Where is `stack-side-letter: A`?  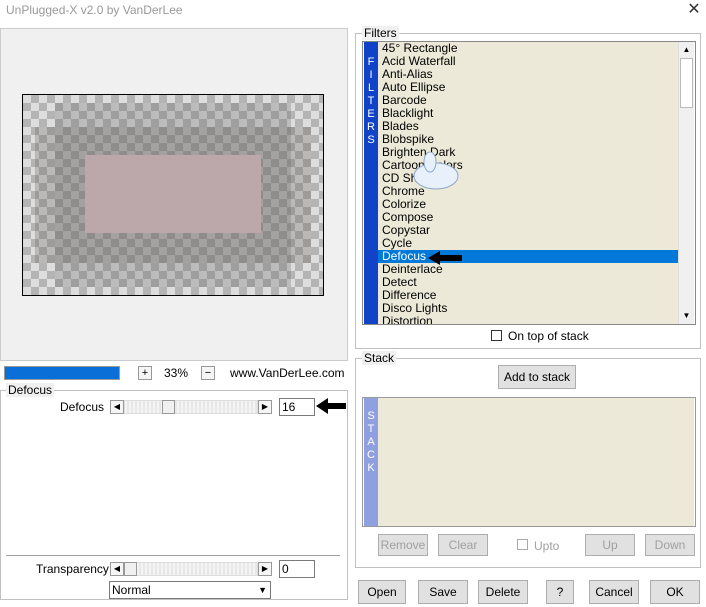 stack-side-letter: A is located at coordinates (371, 442).